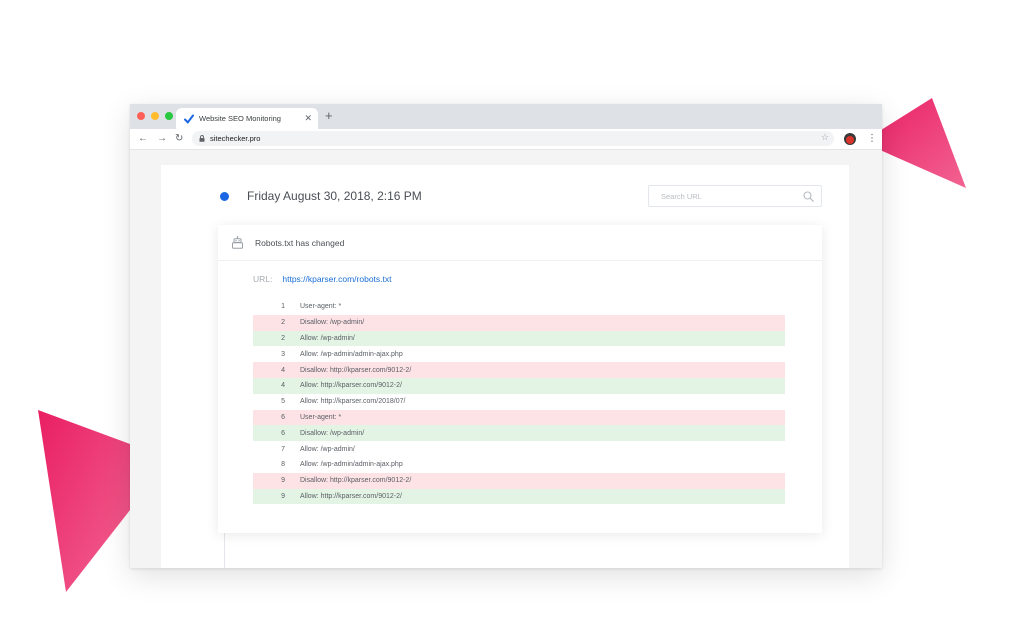 The width and height of the screenshot is (1024, 634). I want to click on diff-row-unchanged: 3 Allow: /wp-admin/admin-ajax.php, so click(519, 354).